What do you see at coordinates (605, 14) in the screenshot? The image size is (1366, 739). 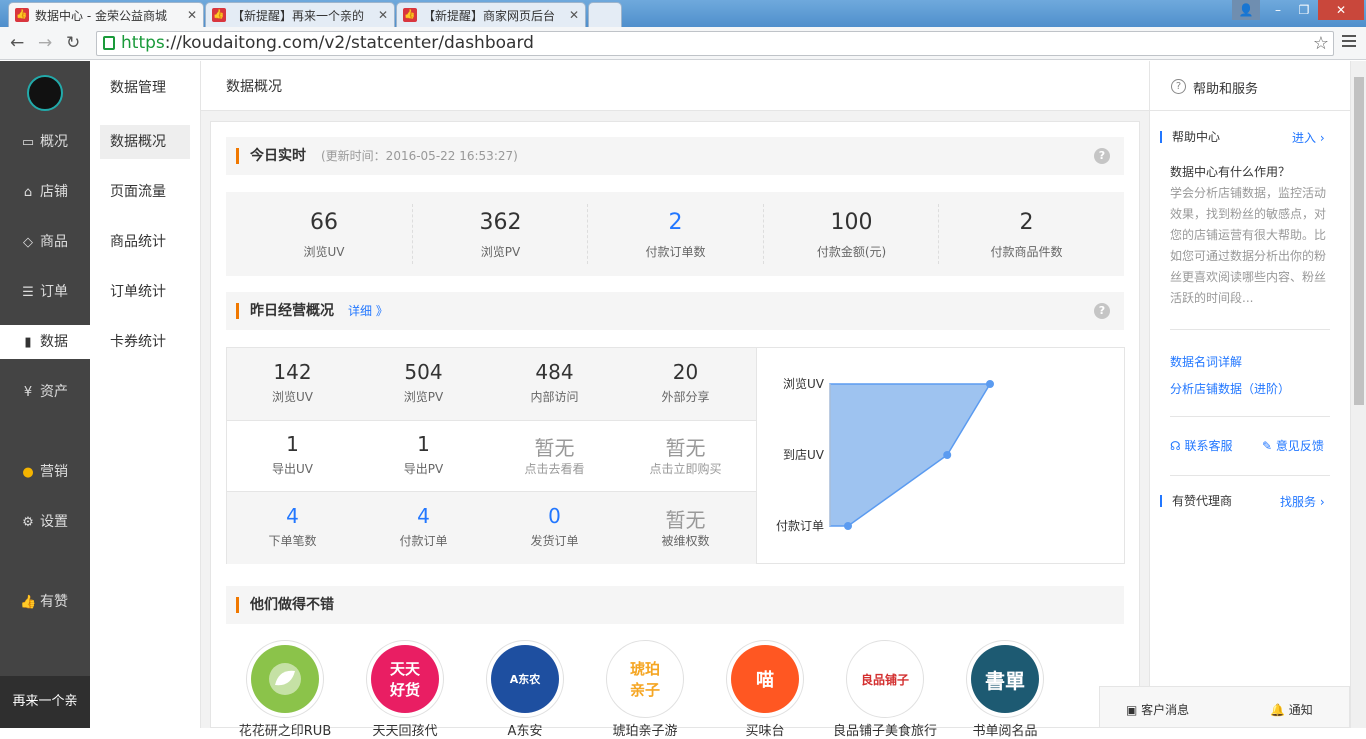 I see `new-tab-button` at bounding box center [605, 14].